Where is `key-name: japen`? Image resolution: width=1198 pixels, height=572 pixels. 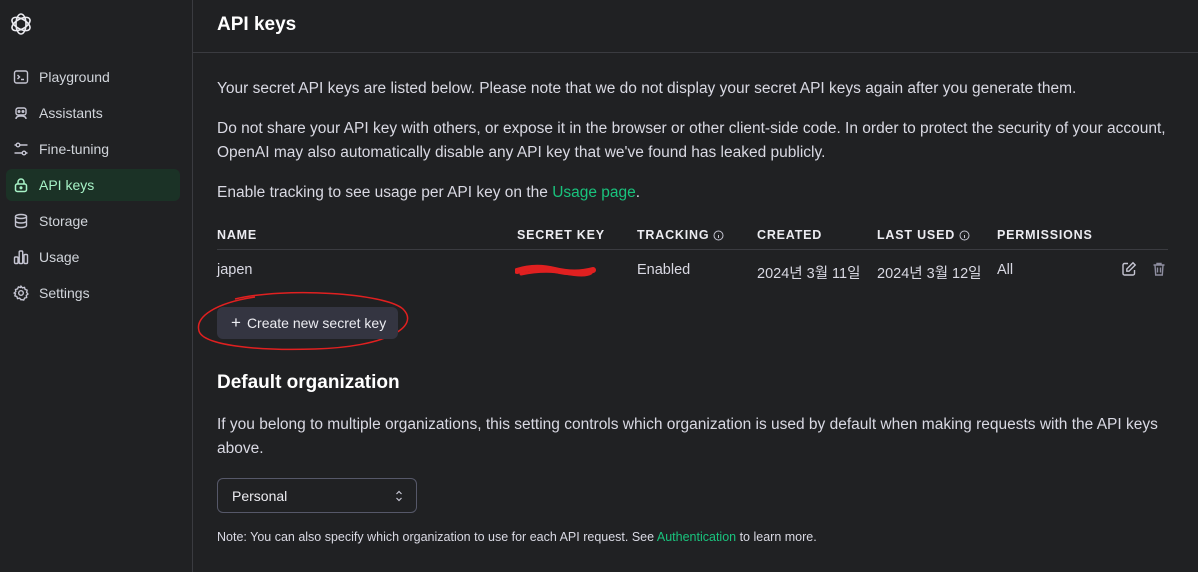 key-name: japen is located at coordinates (235, 270).